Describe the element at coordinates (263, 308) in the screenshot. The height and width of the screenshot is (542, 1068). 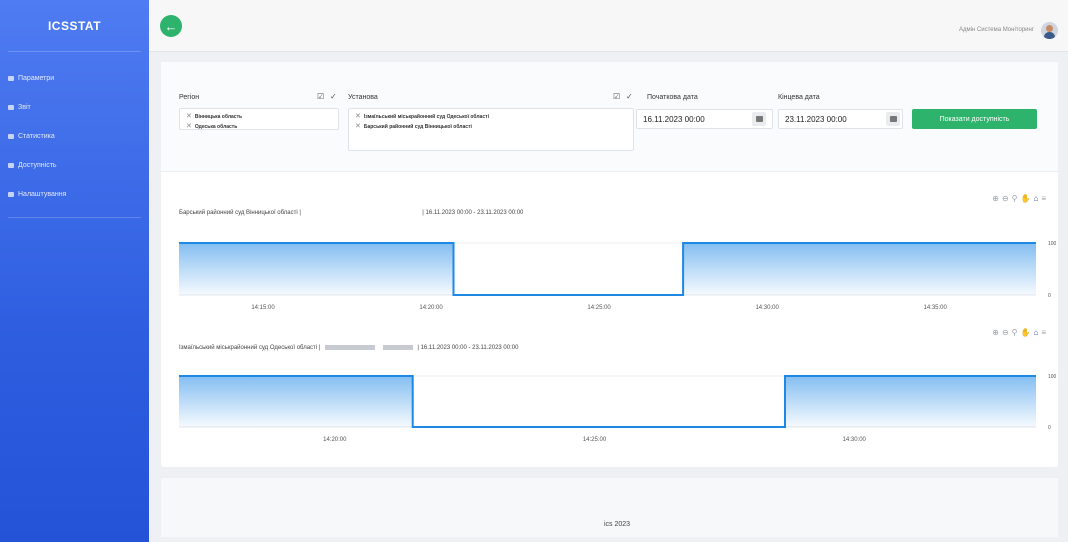
I see `x-tick-label: 14:15:00` at that location.